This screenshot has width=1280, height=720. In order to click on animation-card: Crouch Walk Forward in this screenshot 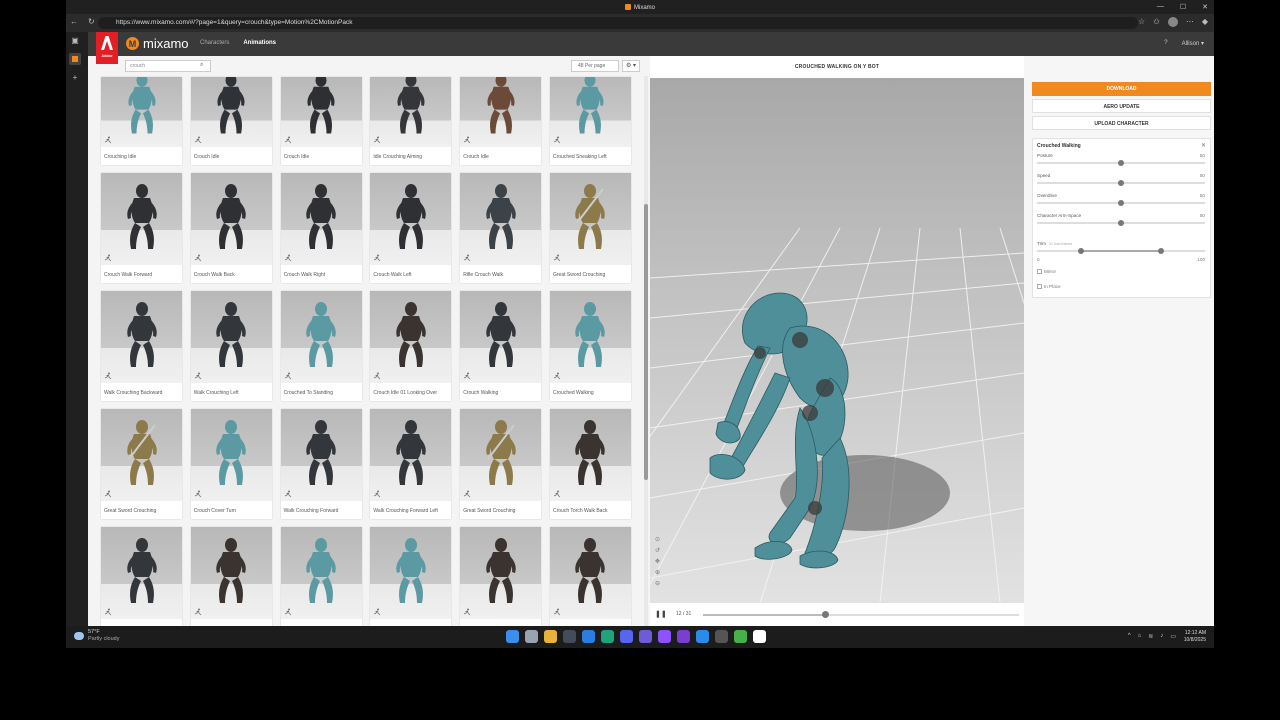, I will do `click(141, 228)`.